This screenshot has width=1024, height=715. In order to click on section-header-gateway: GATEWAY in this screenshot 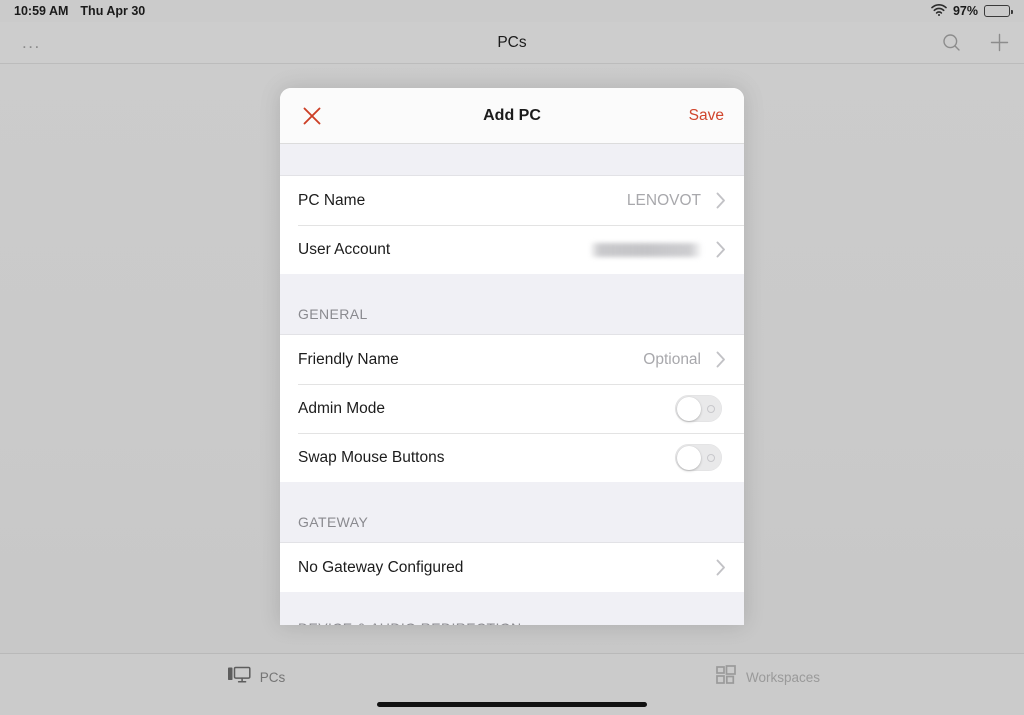, I will do `click(512, 512)`.